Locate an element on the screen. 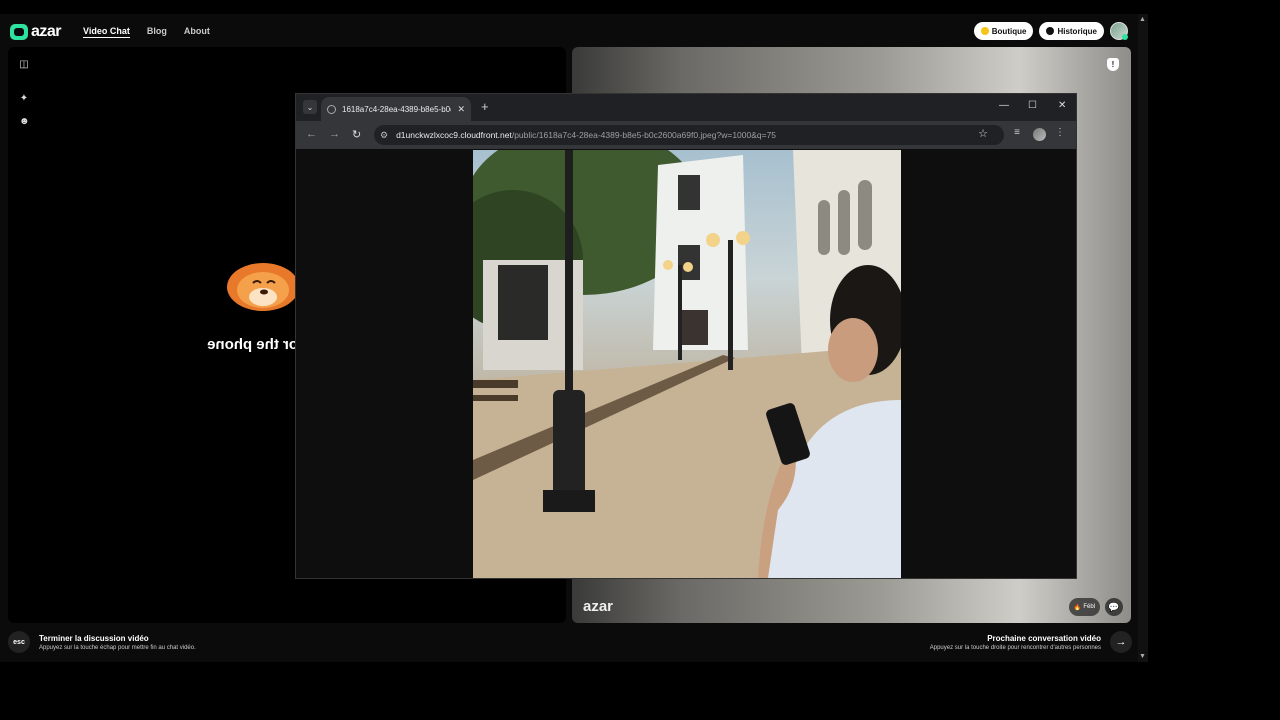  globe-icon is located at coordinates (331, 109).